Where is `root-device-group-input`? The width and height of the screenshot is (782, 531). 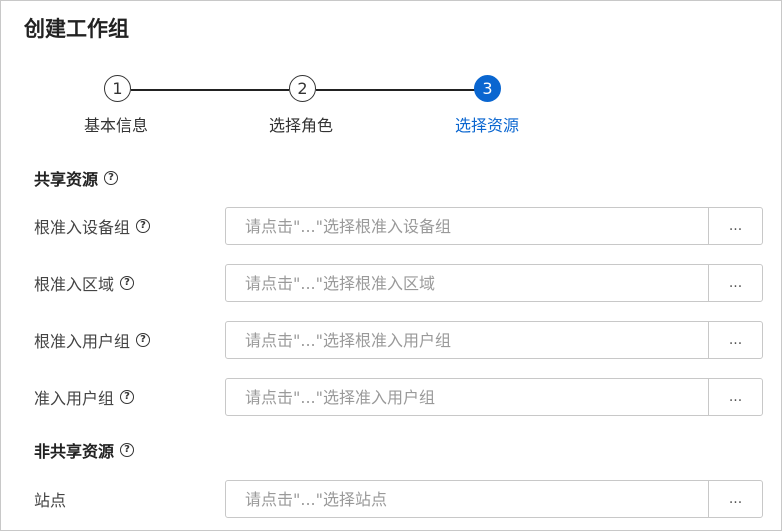 root-device-group-input is located at coordinates (467, 226).